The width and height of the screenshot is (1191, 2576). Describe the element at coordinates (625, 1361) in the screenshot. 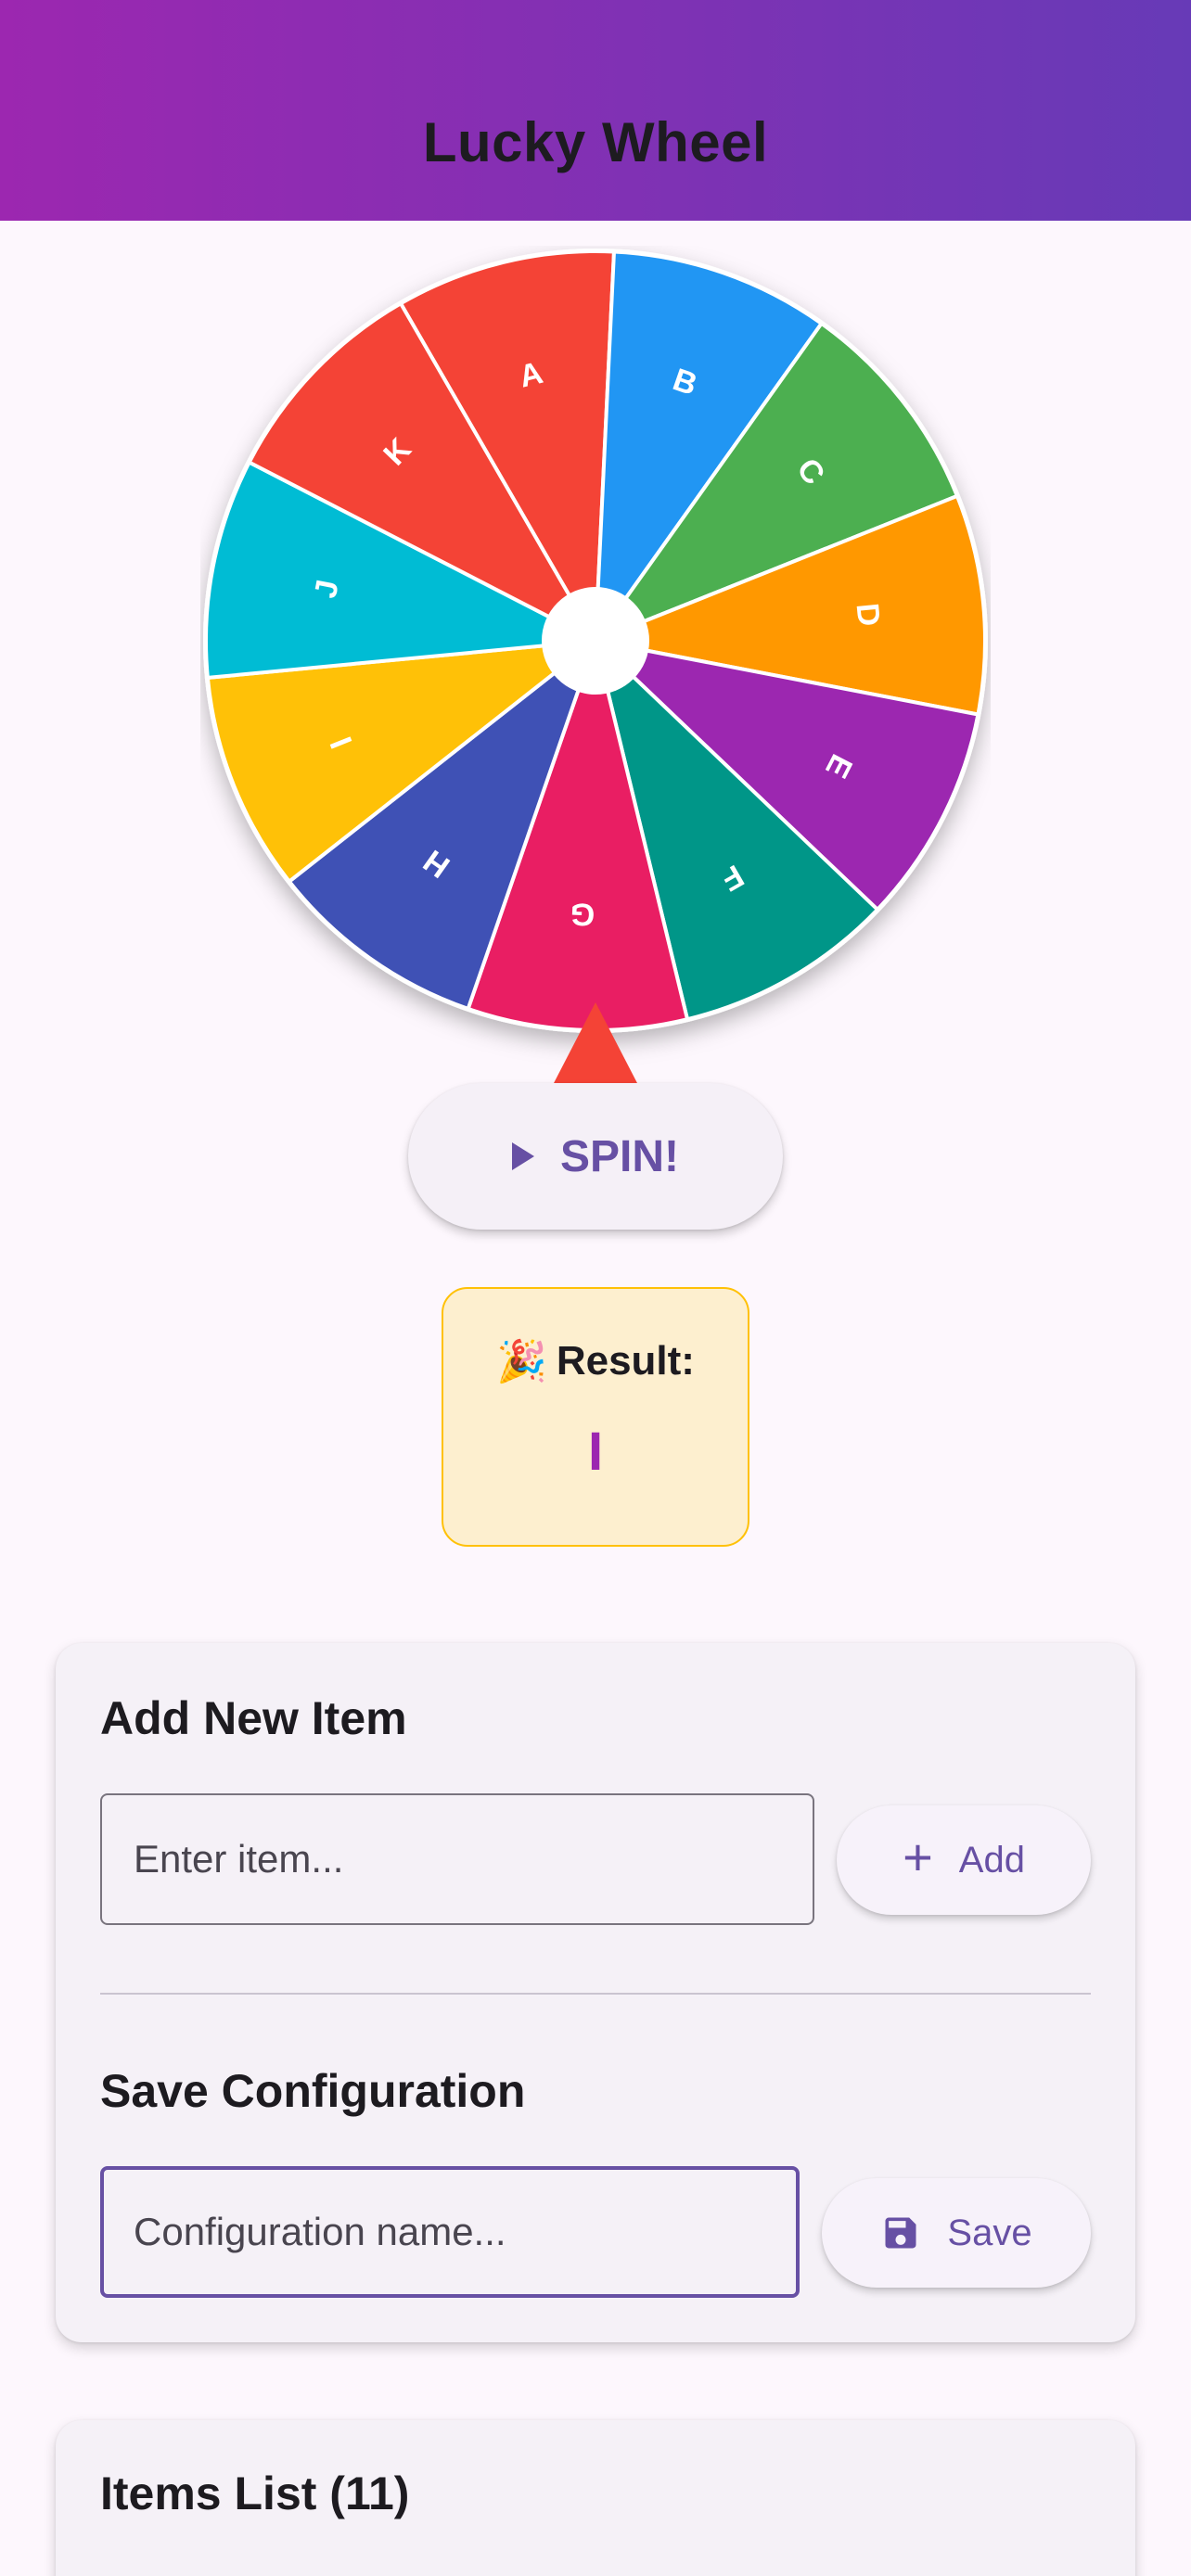

I see `result-label: Result:` at that location.